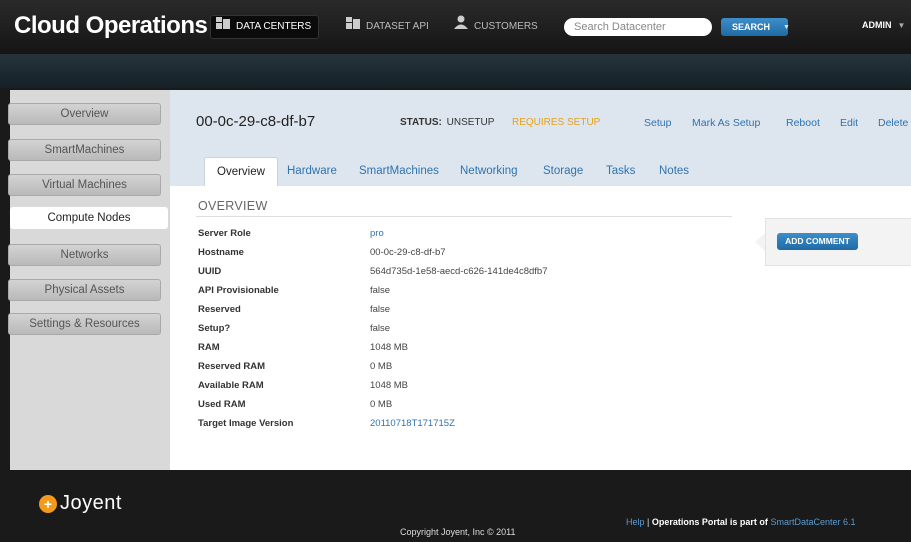 Image resolution: width=911 pixels, height=542 pixels. Describe the element at coordinates (760, 242) in the screenshot. I see `comment-panel-pointer` at that location.